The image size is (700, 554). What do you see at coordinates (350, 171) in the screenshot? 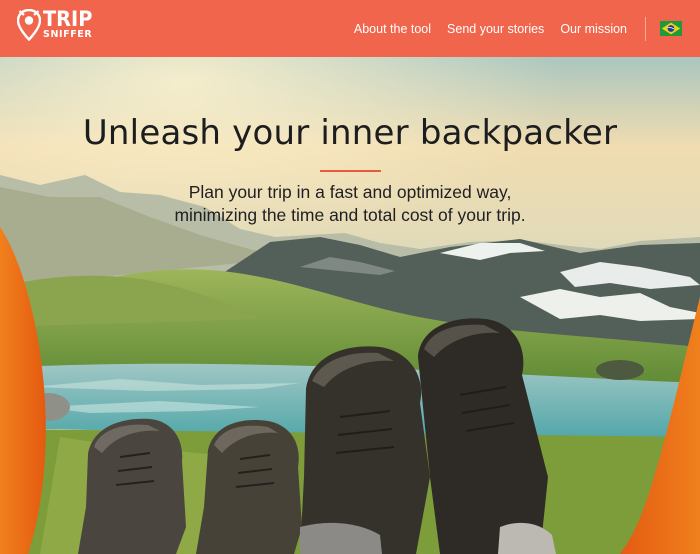
I see `hero-divider-line` at bounding box center [350, 171].